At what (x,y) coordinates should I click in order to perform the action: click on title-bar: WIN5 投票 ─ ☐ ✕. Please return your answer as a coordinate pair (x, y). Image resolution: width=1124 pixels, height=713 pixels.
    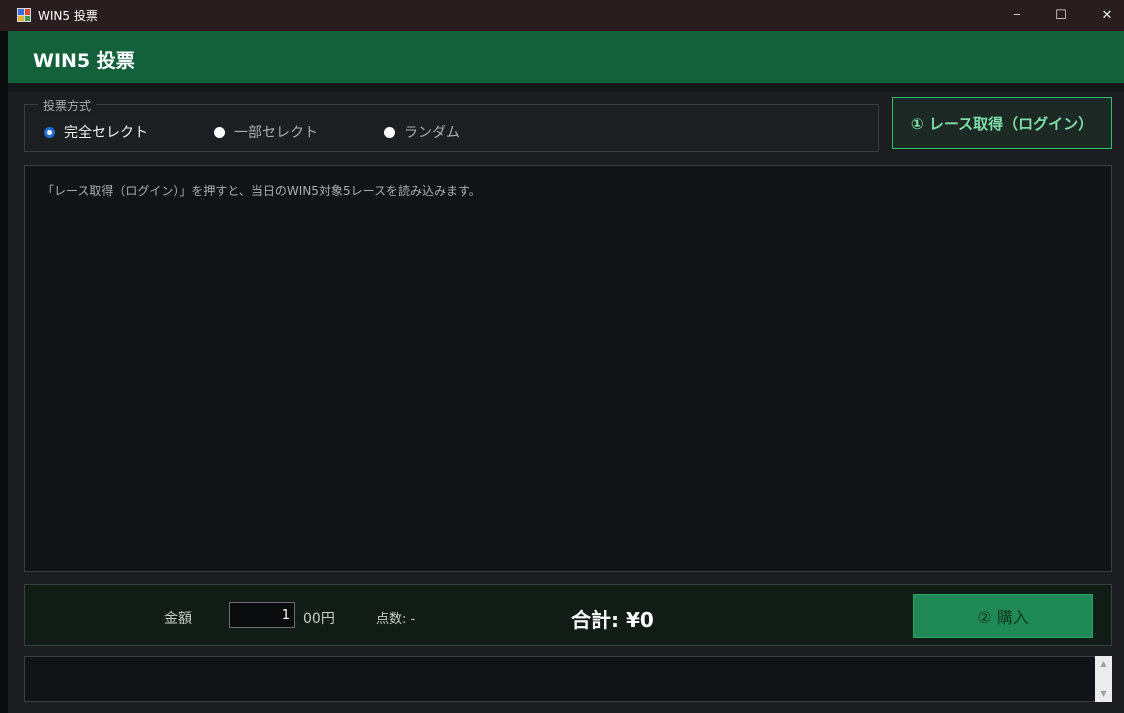
    Looking at the image, I should click on (562, 15).